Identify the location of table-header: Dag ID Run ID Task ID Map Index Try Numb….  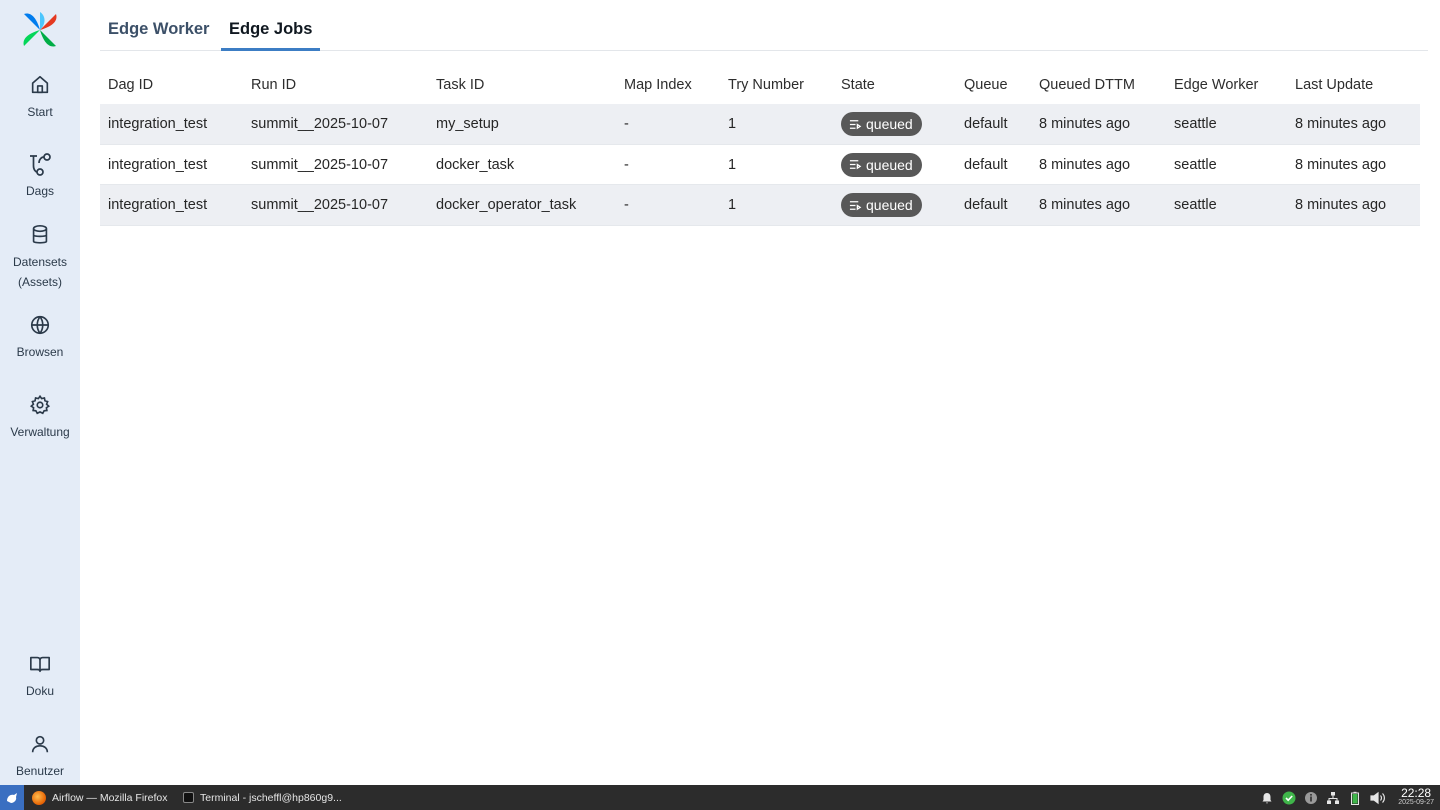
(760, 85).